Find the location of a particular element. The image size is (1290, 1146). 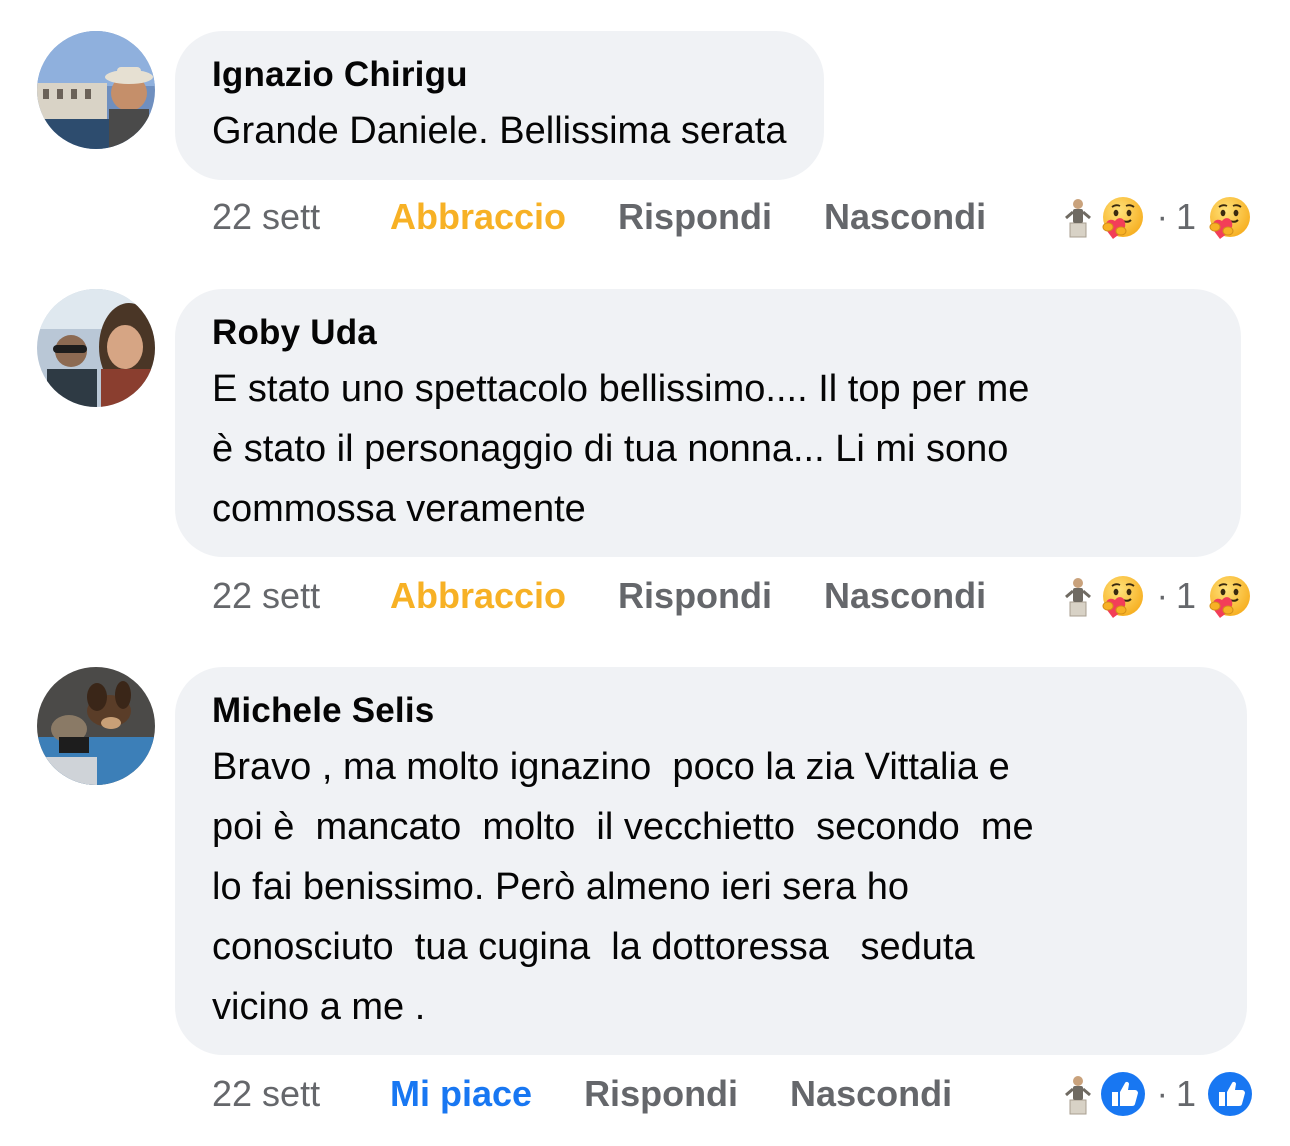

comment-text: Grande Daniele. Bellissima serata is located at coordinates (499, 131).